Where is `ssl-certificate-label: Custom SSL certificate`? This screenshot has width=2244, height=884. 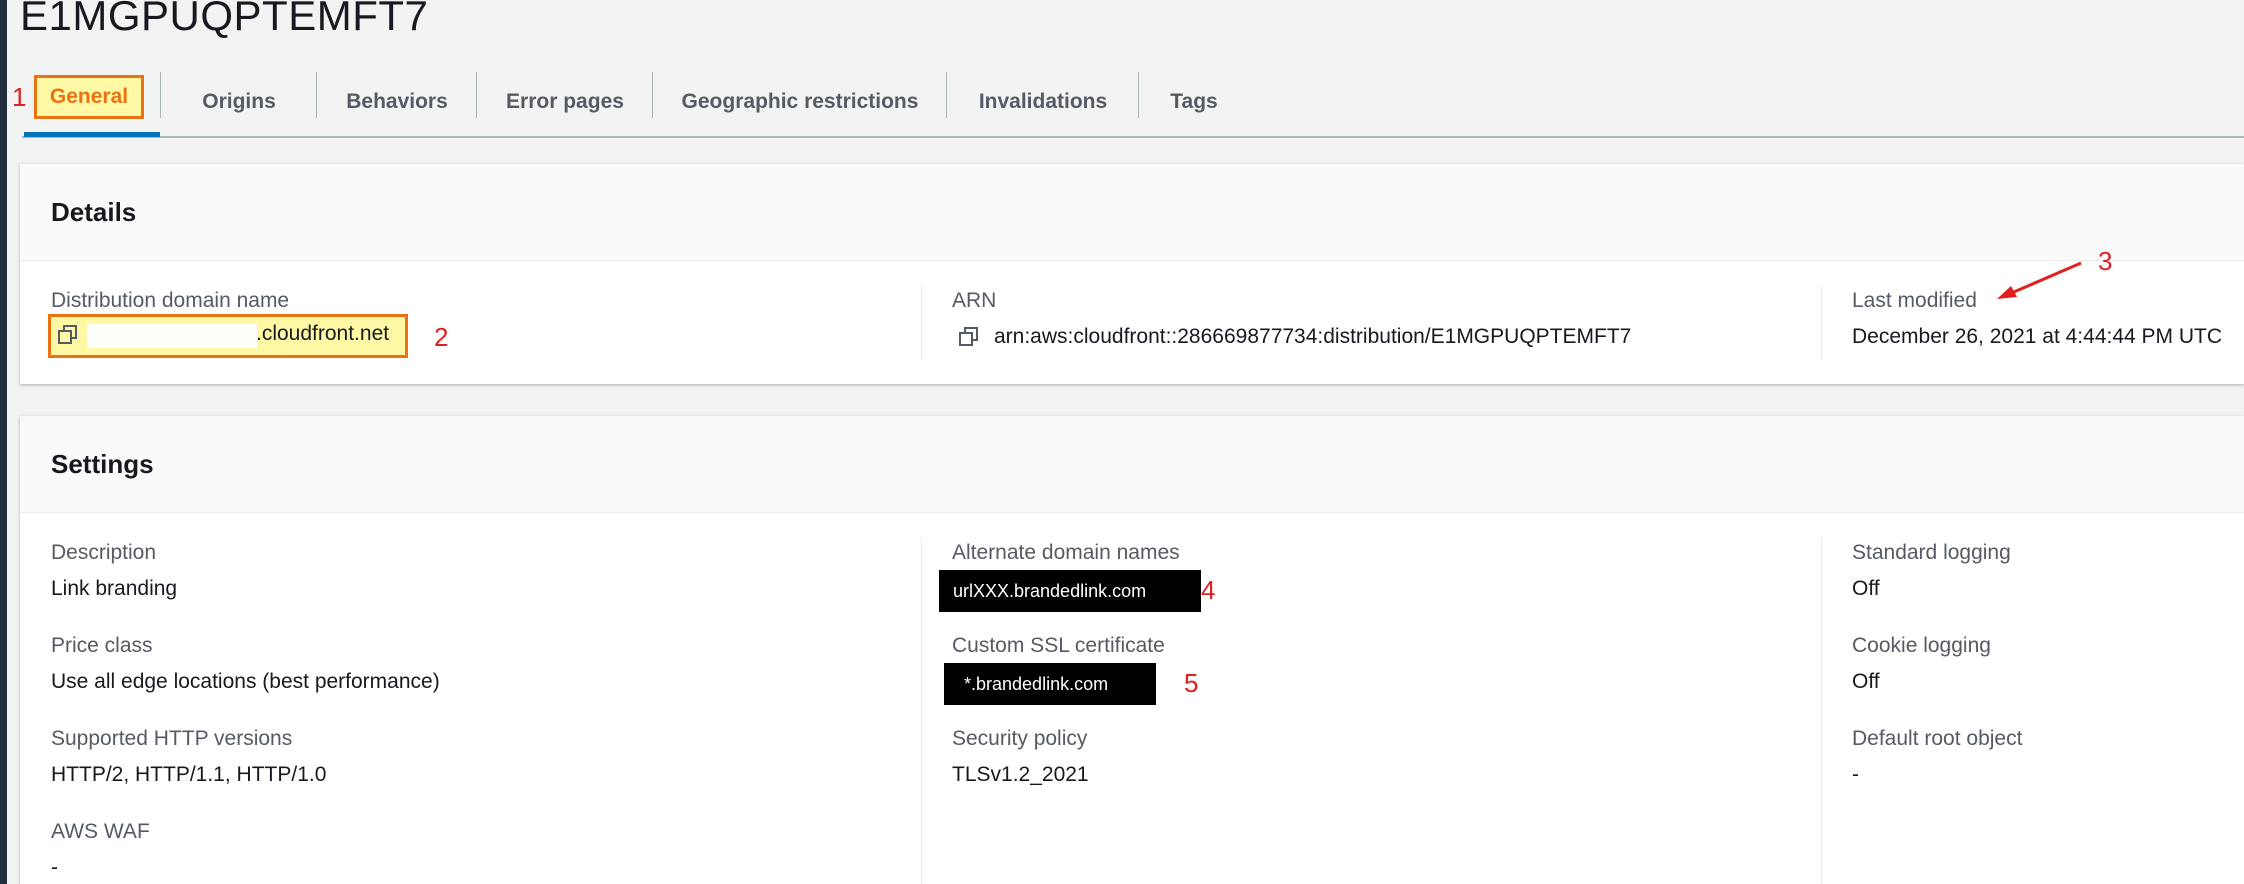 ssl-certificate-label: Custom SSL certificate is located at coordinates (1058, 645).